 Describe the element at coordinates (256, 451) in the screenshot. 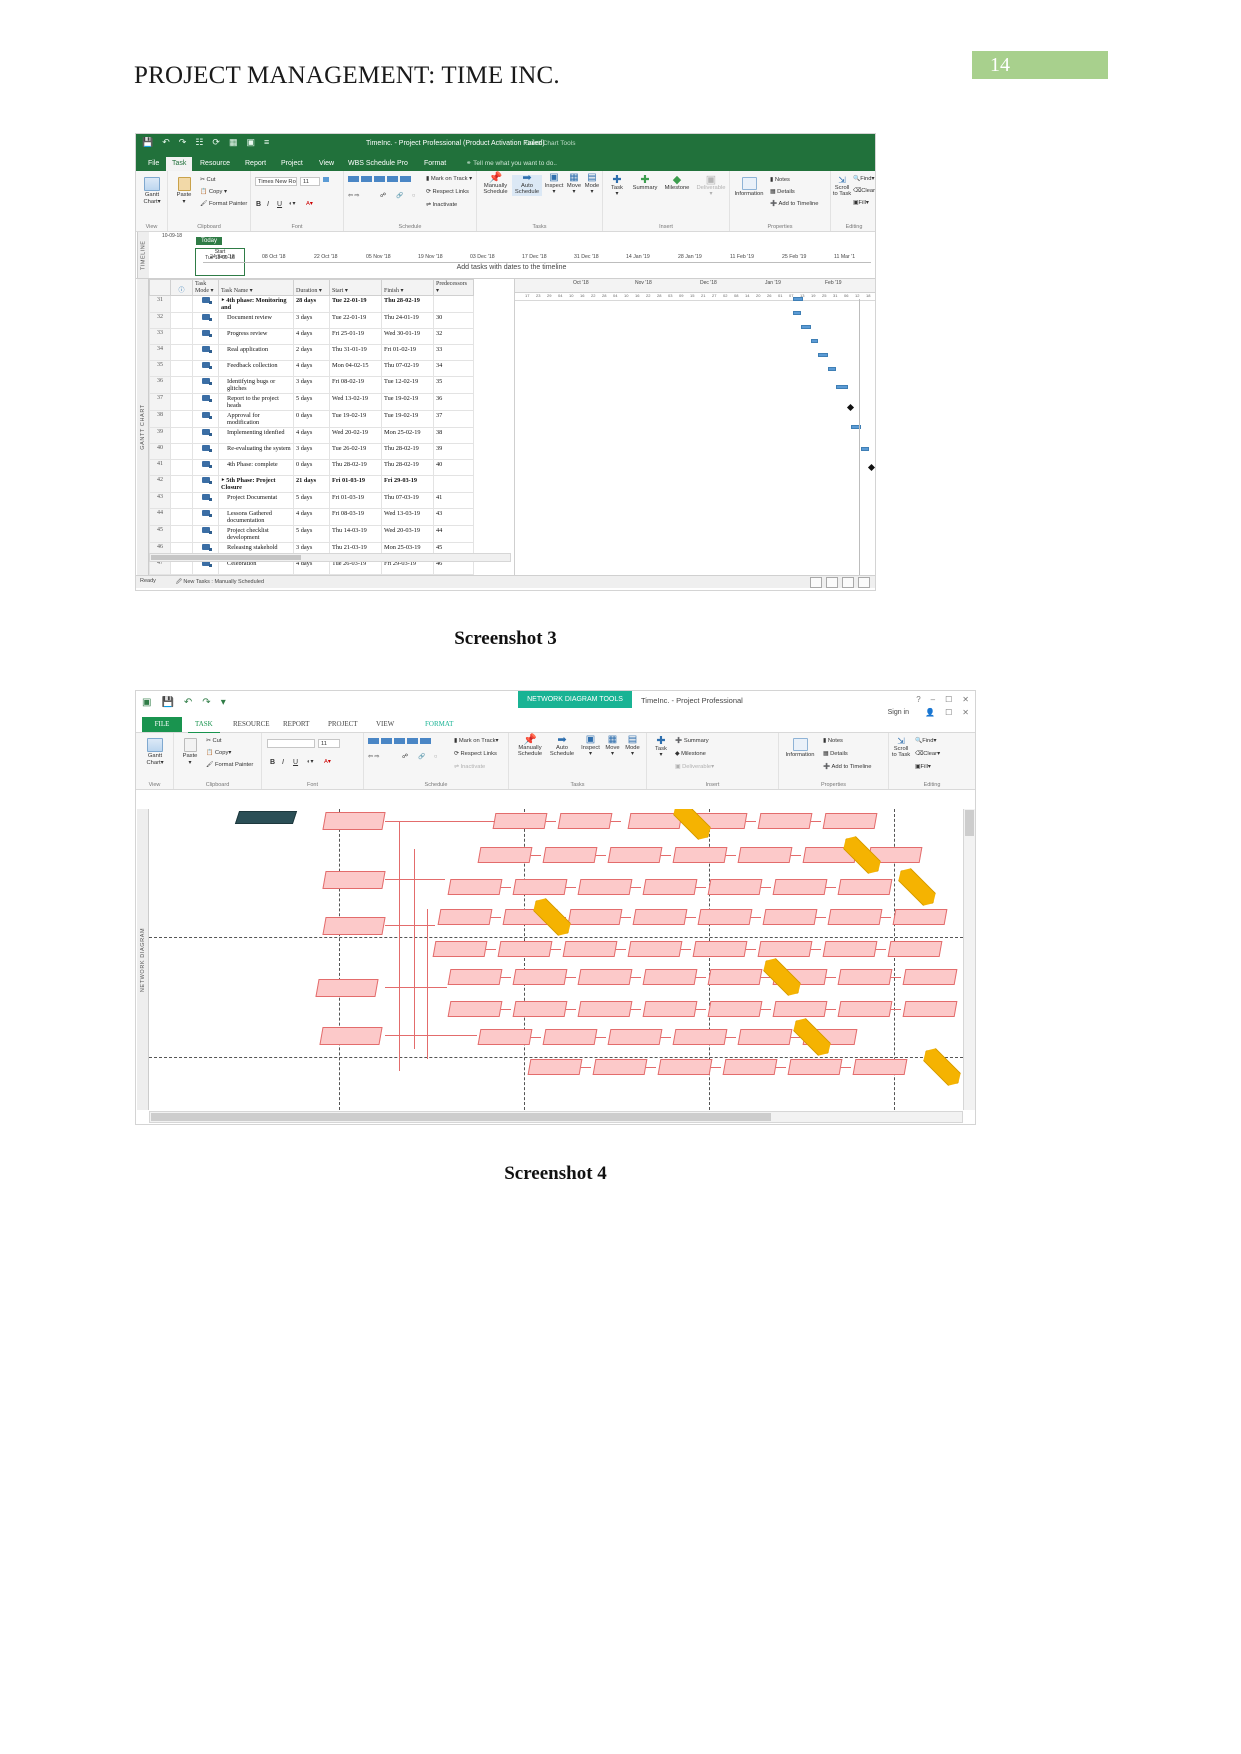

I see `row-task-name-cell: Re-evaluating the system` at that location.